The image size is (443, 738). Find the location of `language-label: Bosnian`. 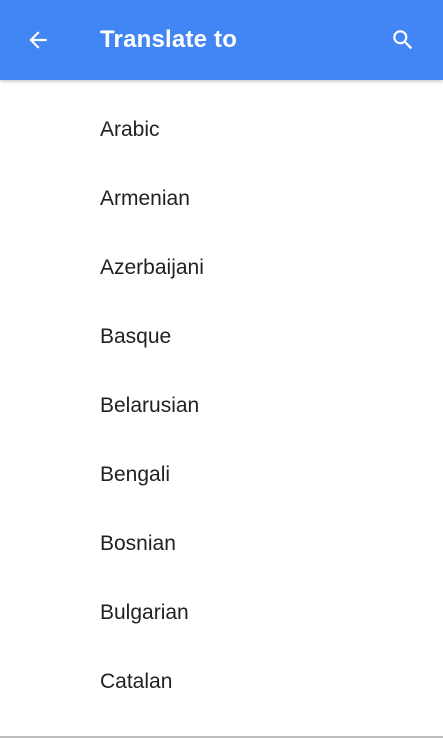

language-label: Bosnian is located at coordinates (138, 543).